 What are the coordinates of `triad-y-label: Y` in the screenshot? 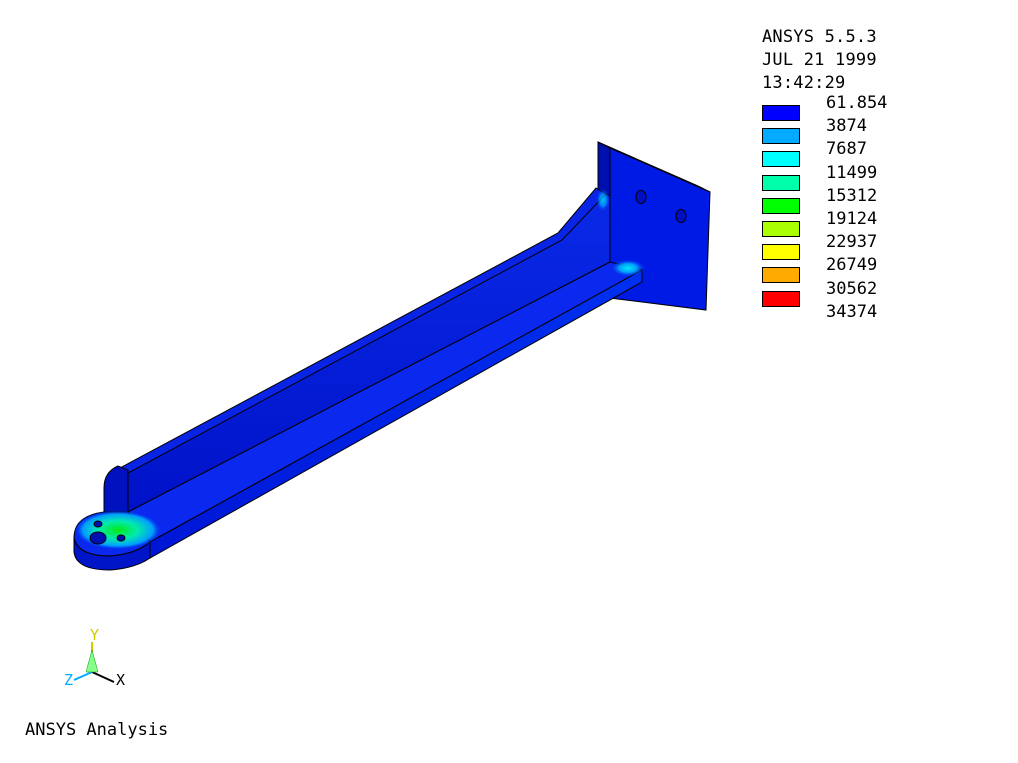 It's located at (95, 635).